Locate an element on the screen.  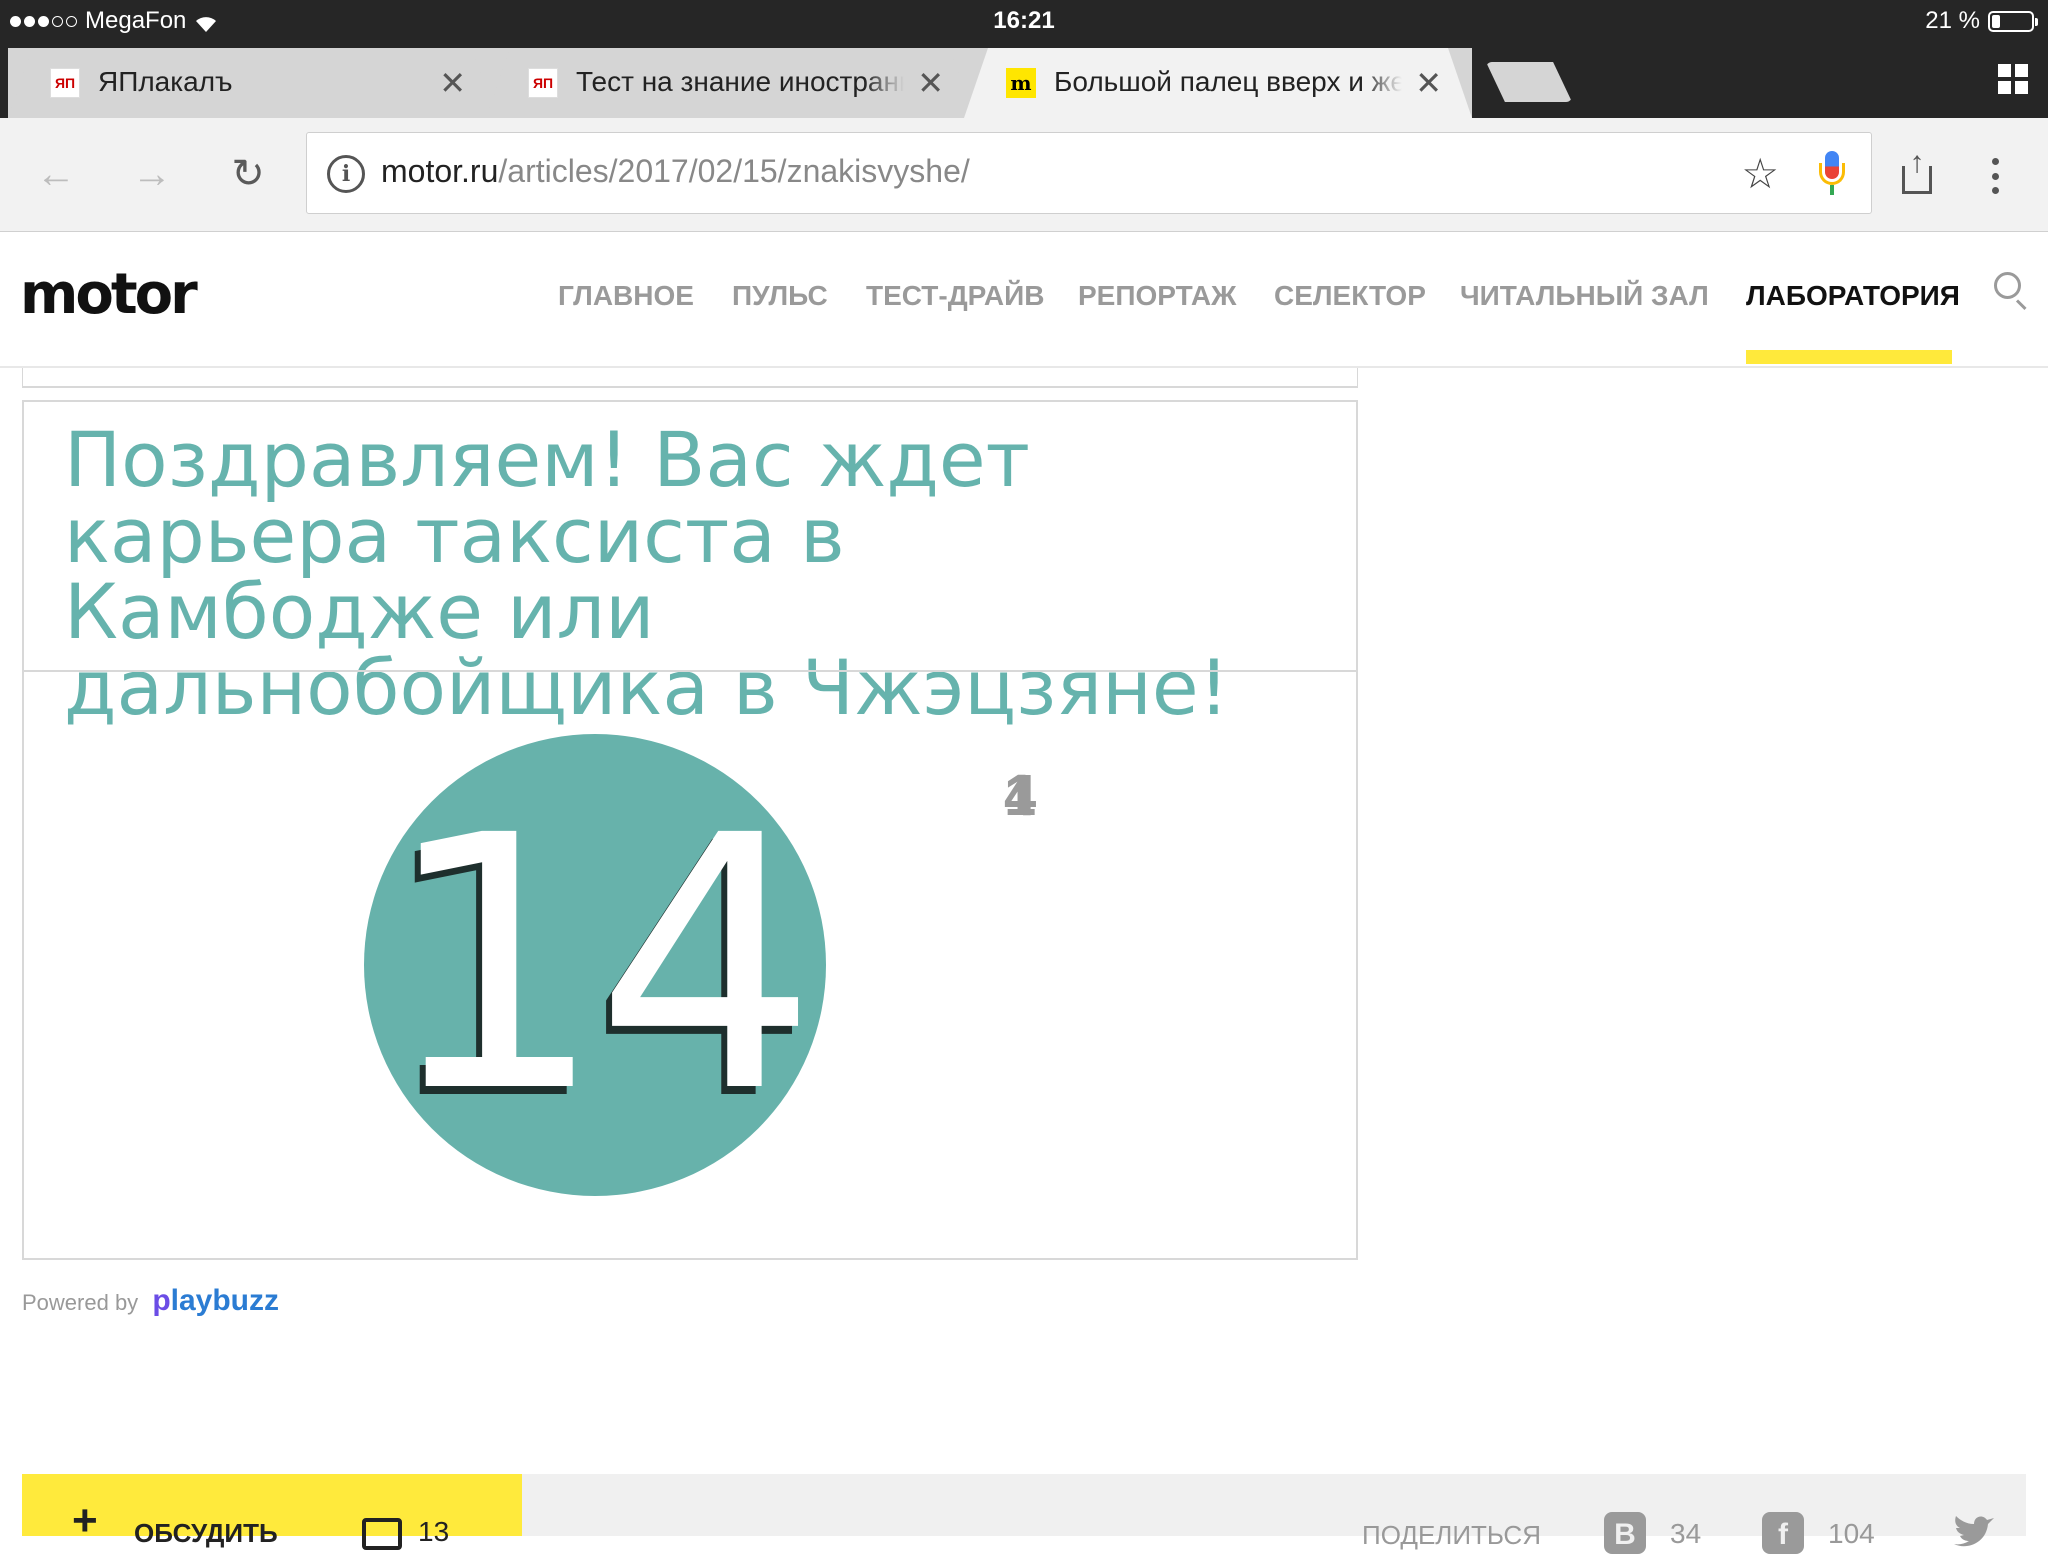
url-path: /articles/2017/02/15/znakisvyshe/ is located at coordinates (734, 171).